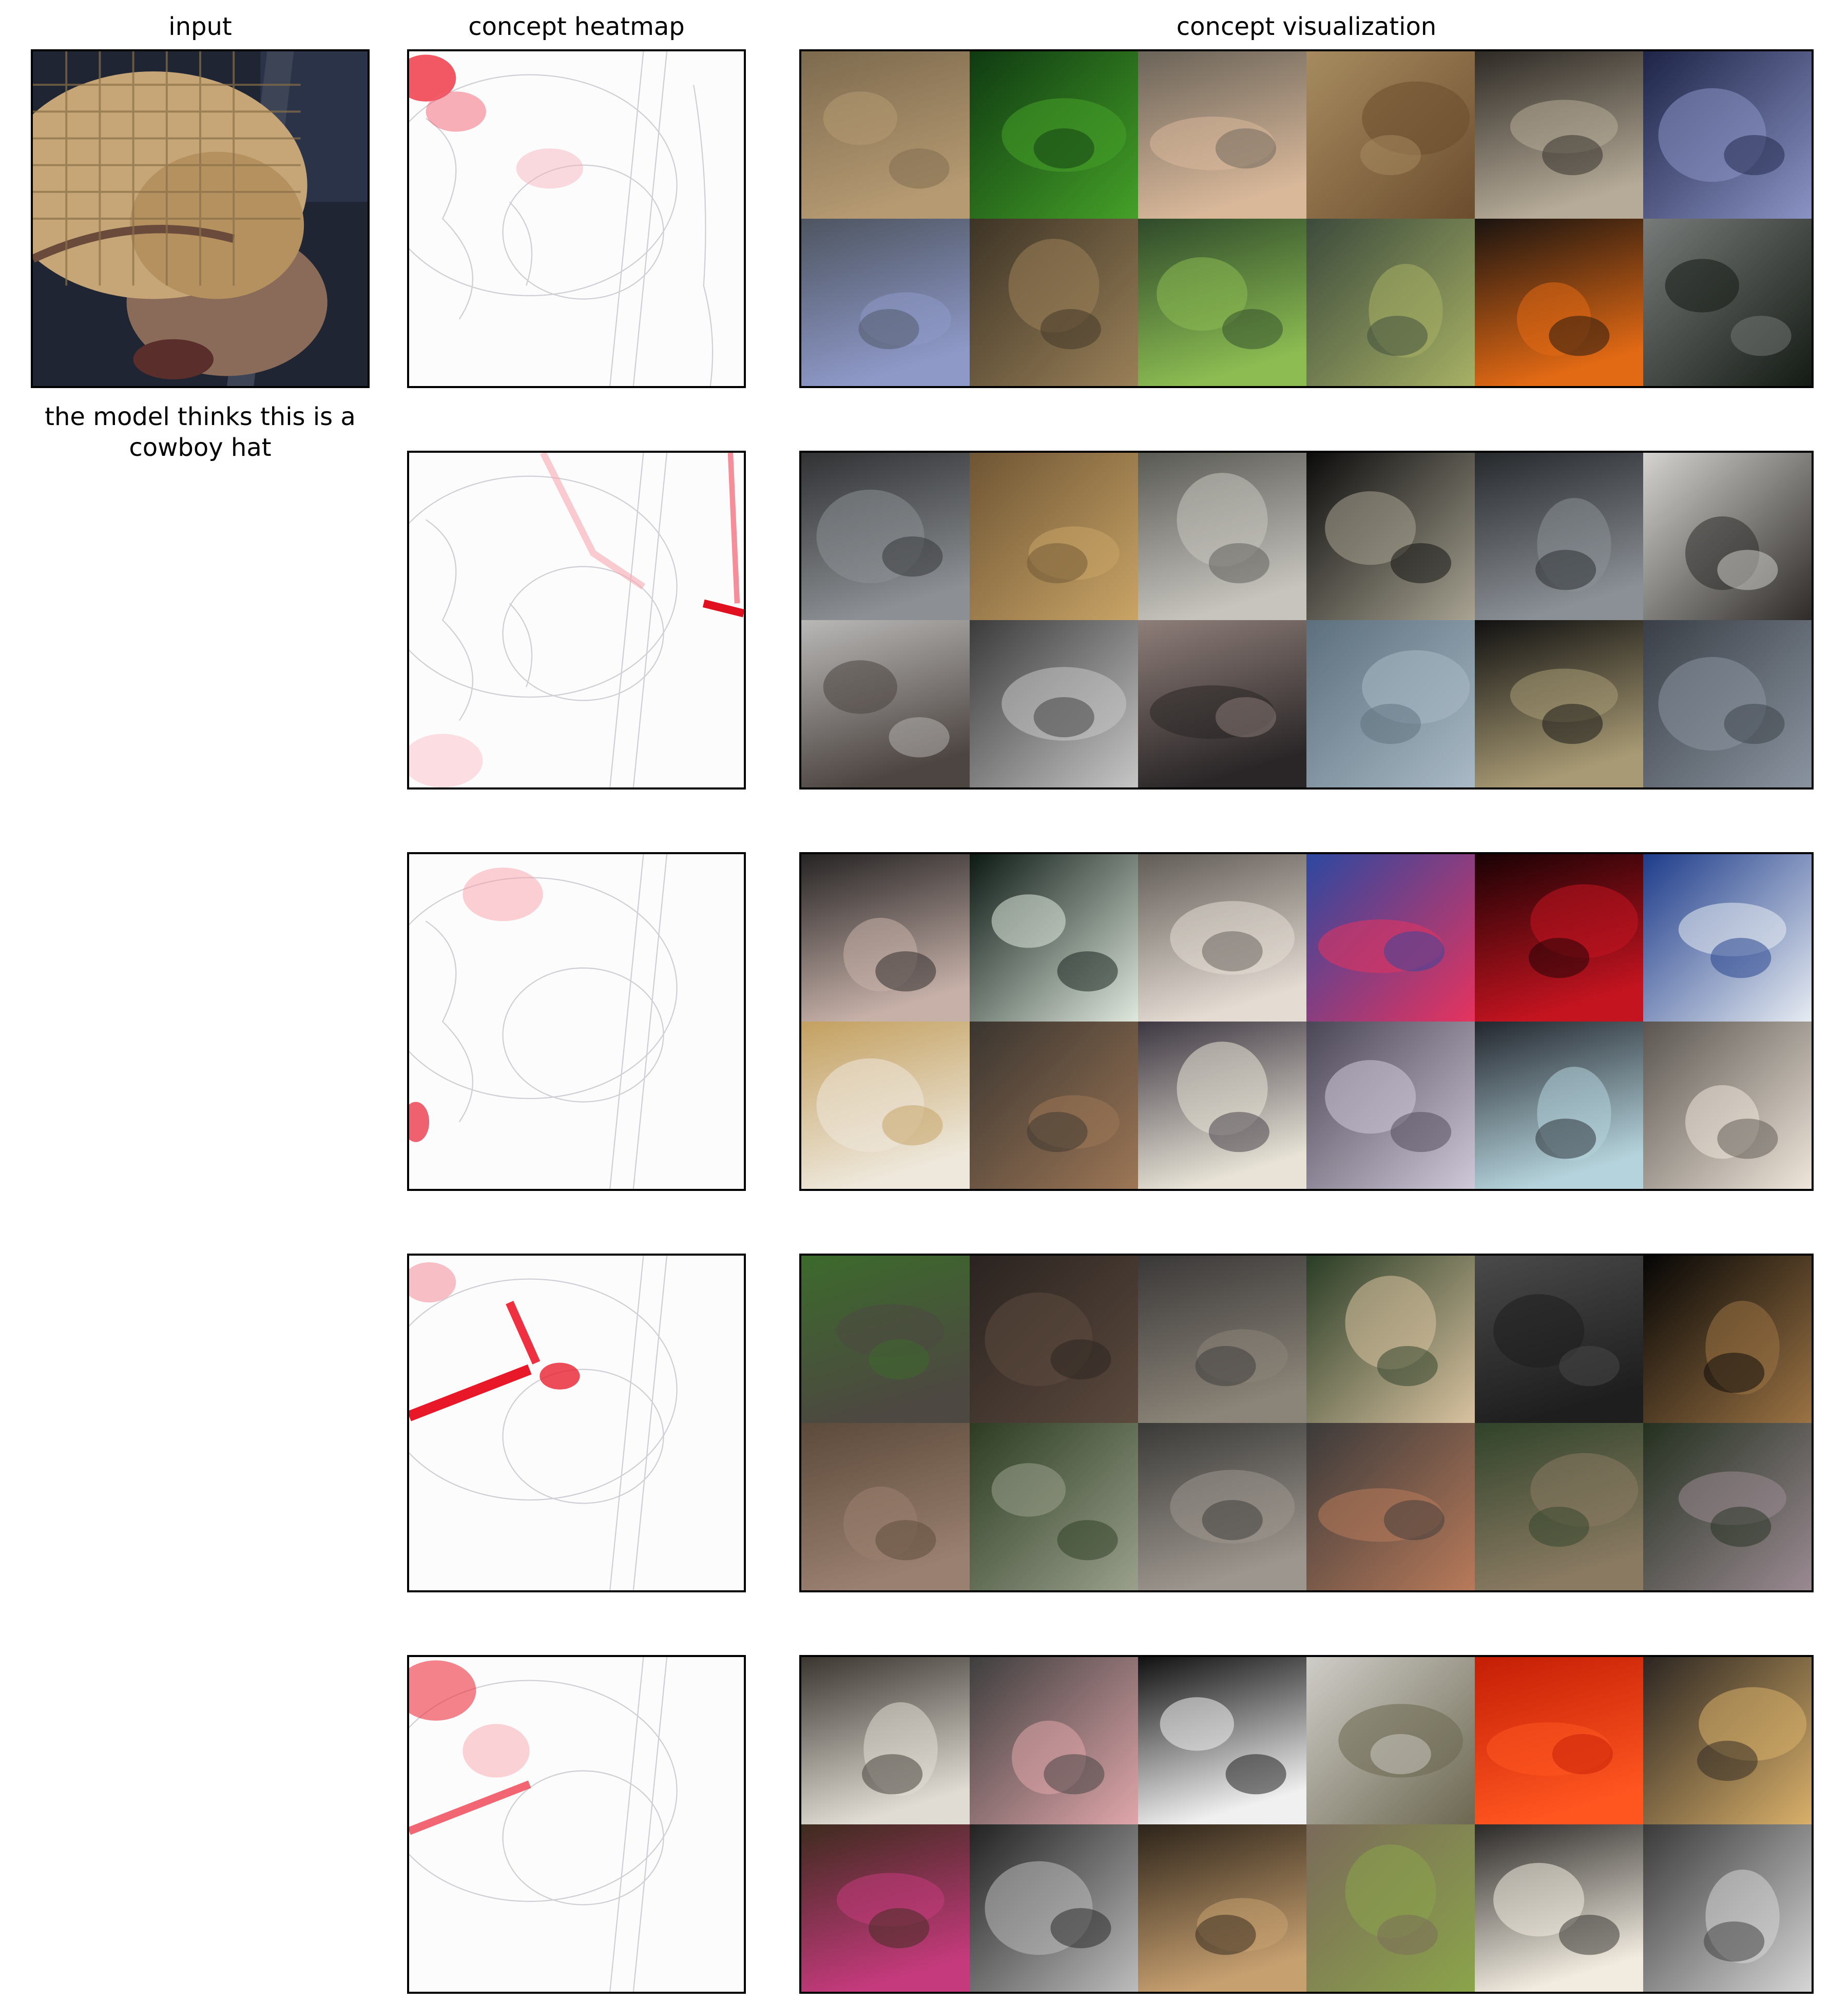 This screenshot has width=1848, height=2002. I want to click on visualization-column-title: concept visualization, so click(1306, 26).